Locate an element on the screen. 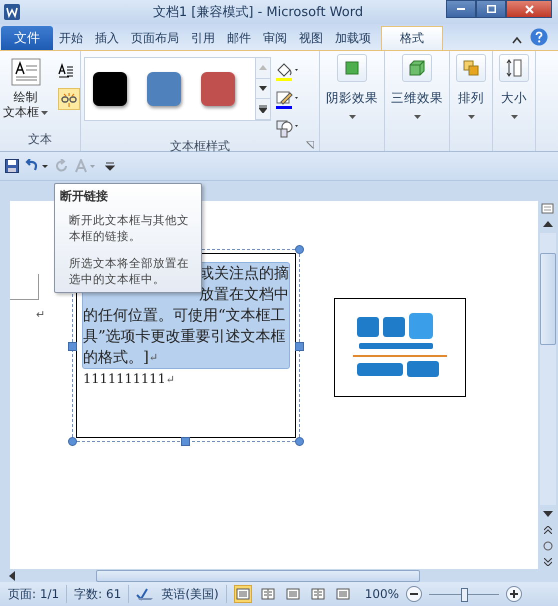 This screenshot has width=558, height=606. text-line: 的任何位置。可使用“文本框工 is located at coordinates (184, 315).